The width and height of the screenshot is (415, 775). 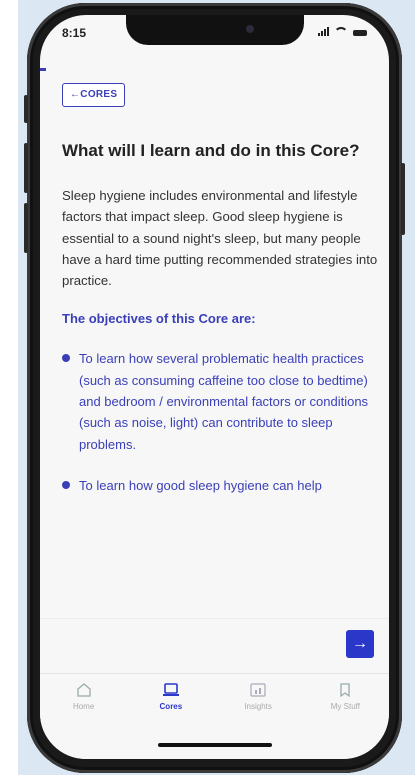 I want to click on page-title: What will I learn and do in this Core?, so click(x=211, y=150).